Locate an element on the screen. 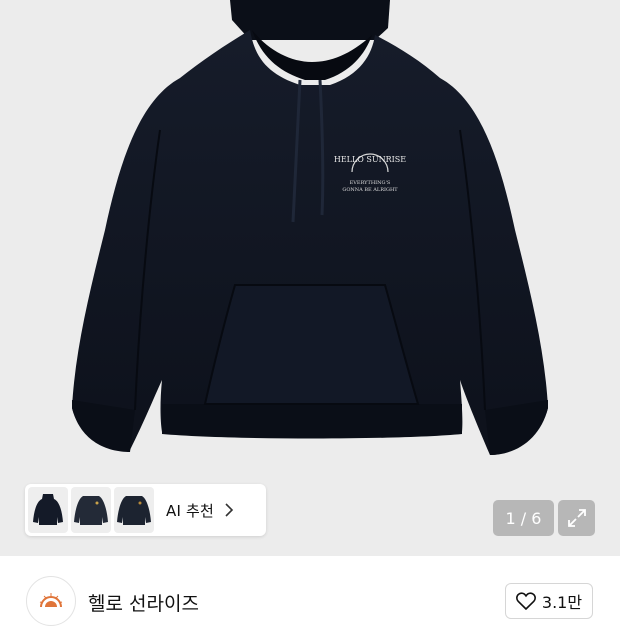 The image size is (620, 626). print-text-line1: HELLO SUNRISE is located at coordinates (370, 159).